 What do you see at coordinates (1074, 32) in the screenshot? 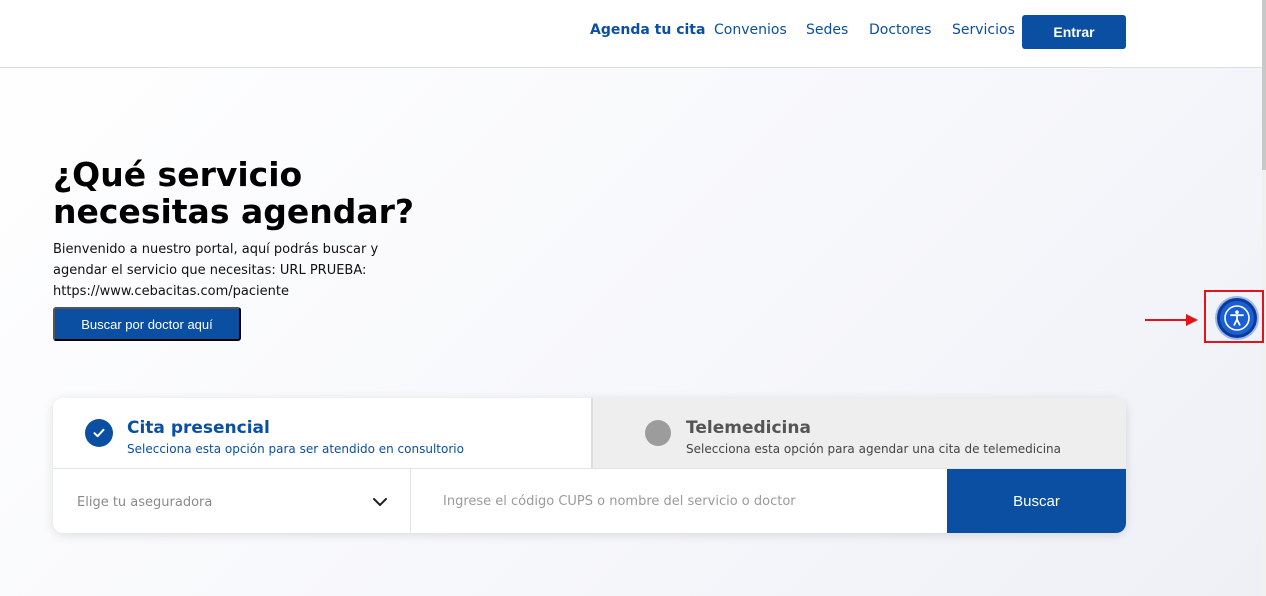
I see `login-button: Entrar` at bounding box center [1074, 32].